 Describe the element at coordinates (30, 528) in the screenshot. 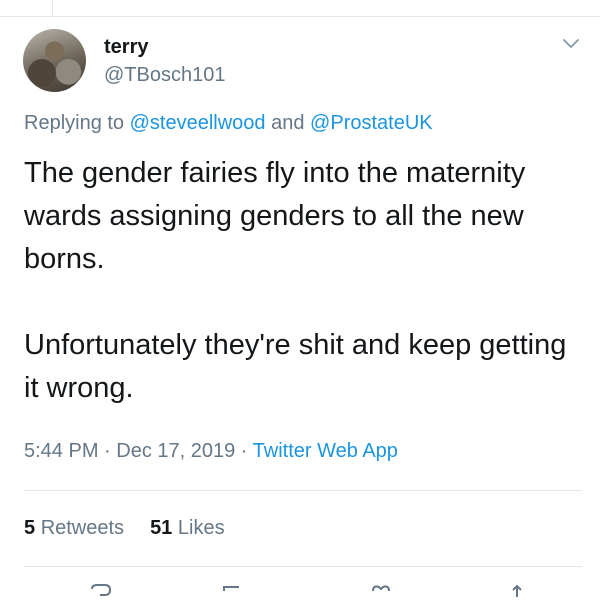

I see `retweets-count: 5` at that location.